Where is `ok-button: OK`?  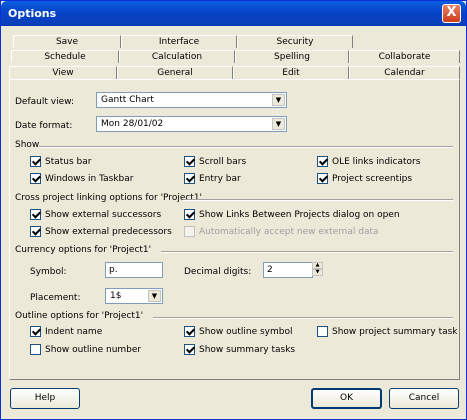 ok-button: OK is located at coordinates (346, 398).